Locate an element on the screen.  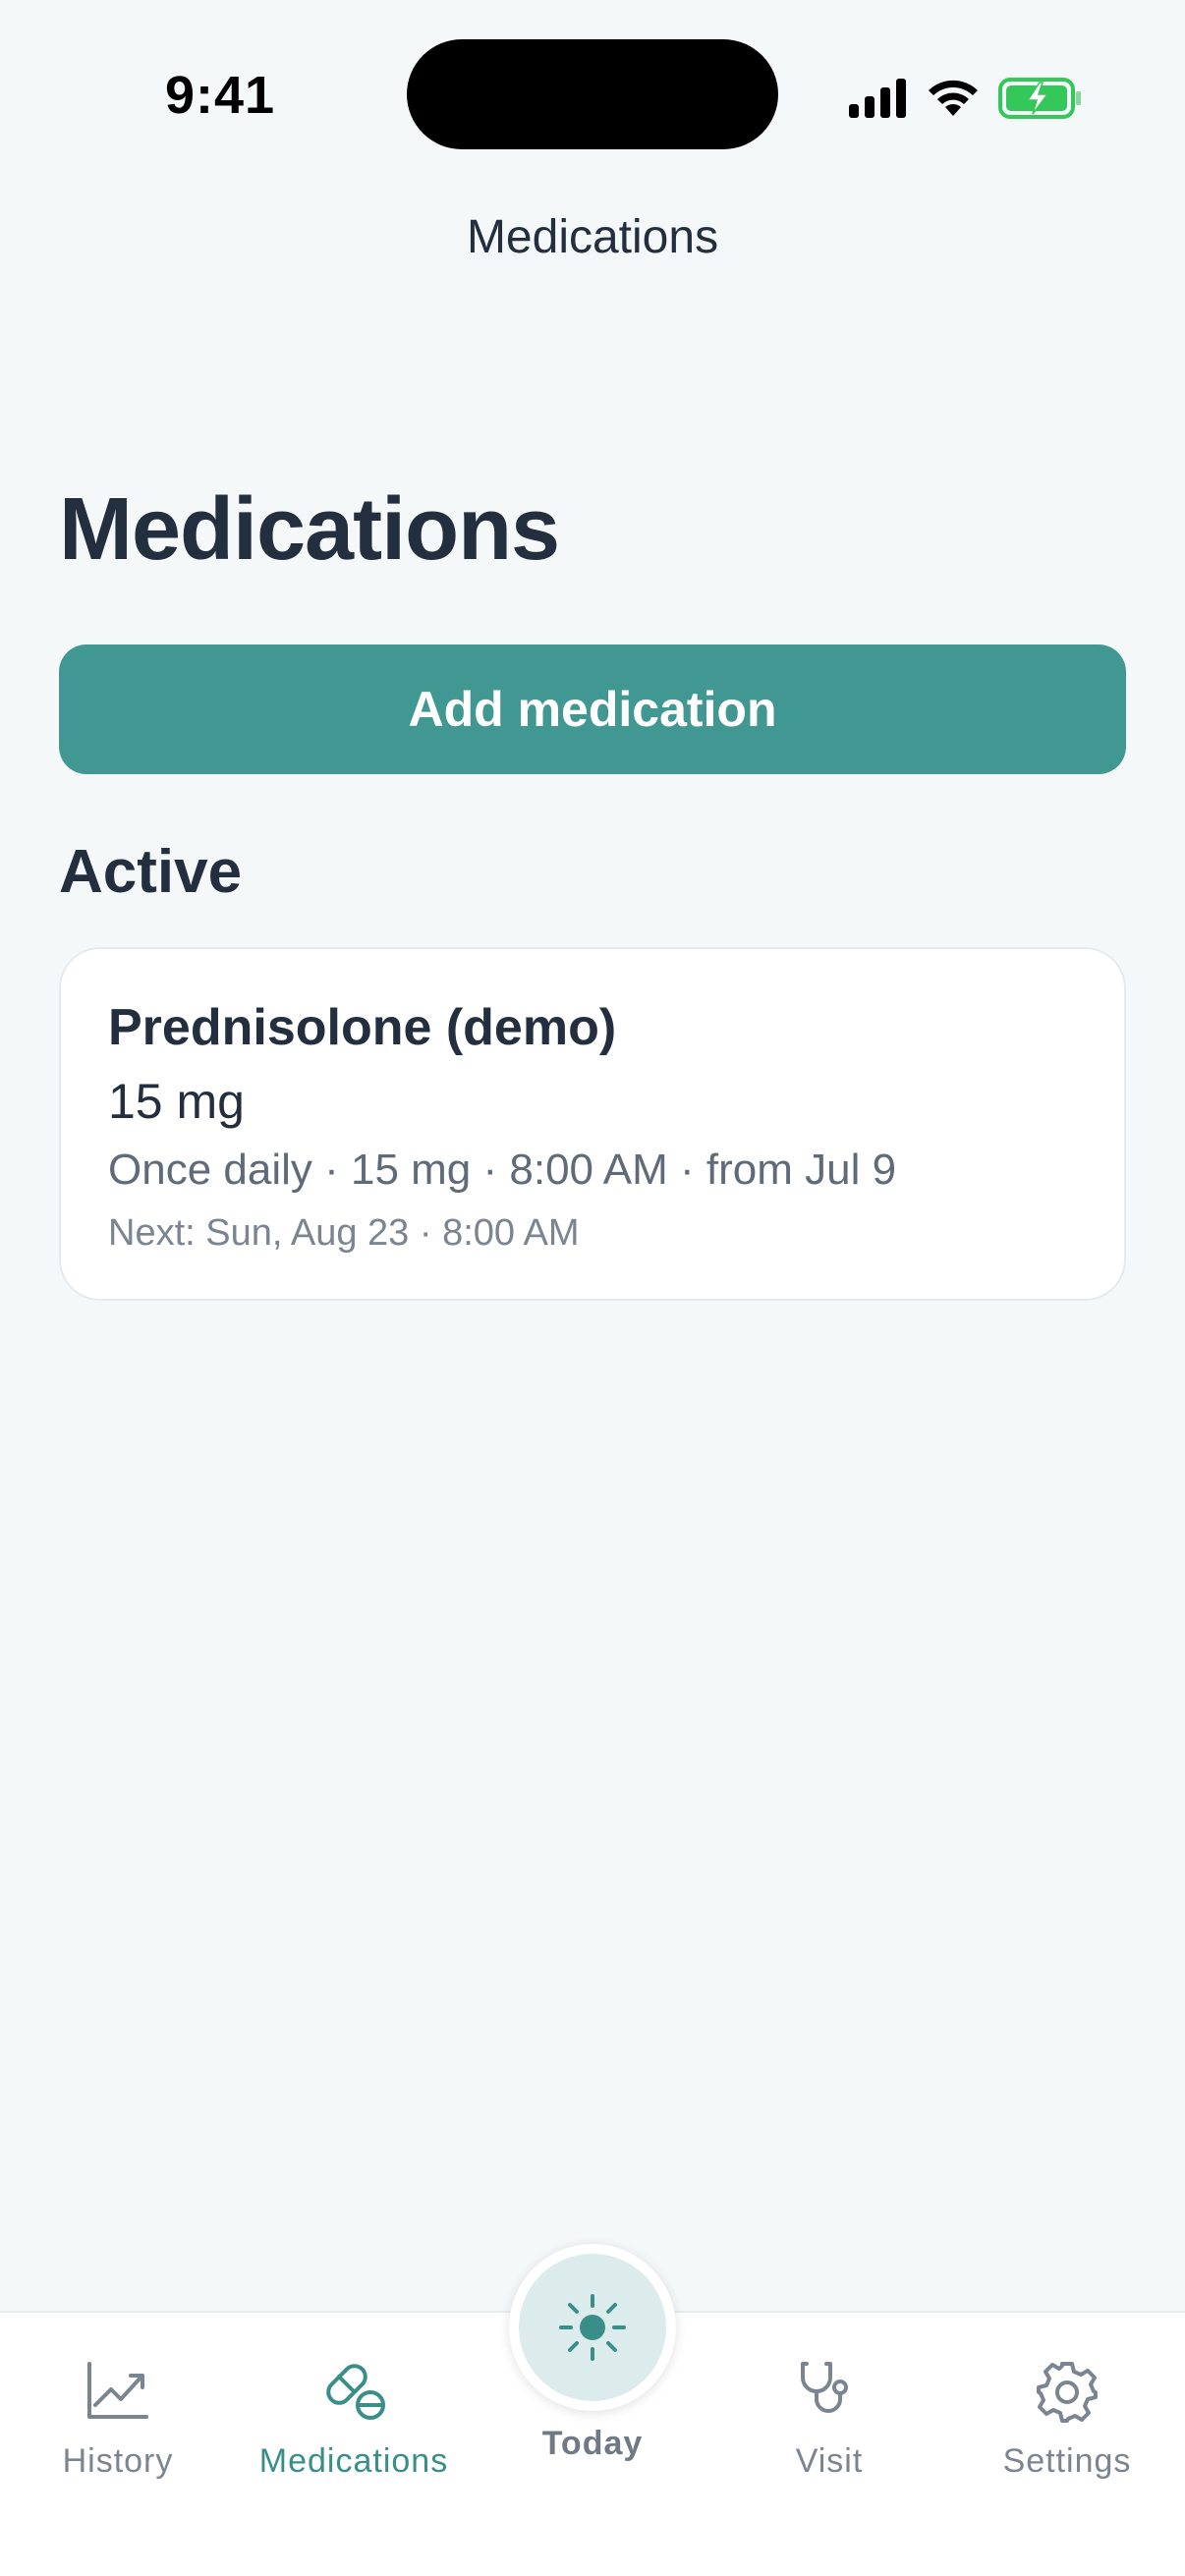
tab-settings-label: Settings is located at coordinates (1067, 2461).